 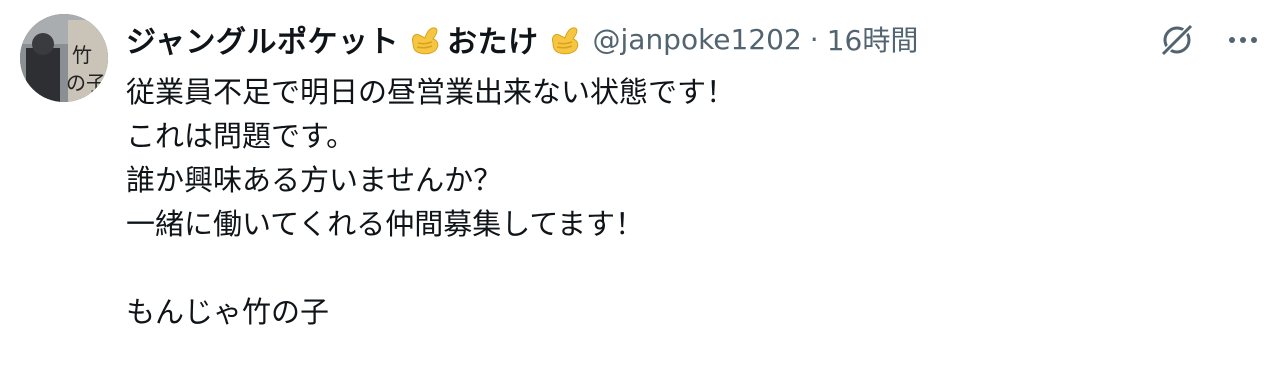 I want to click on tweet-text-line: もんじゃ竹の子, so click(x=228, y=312).